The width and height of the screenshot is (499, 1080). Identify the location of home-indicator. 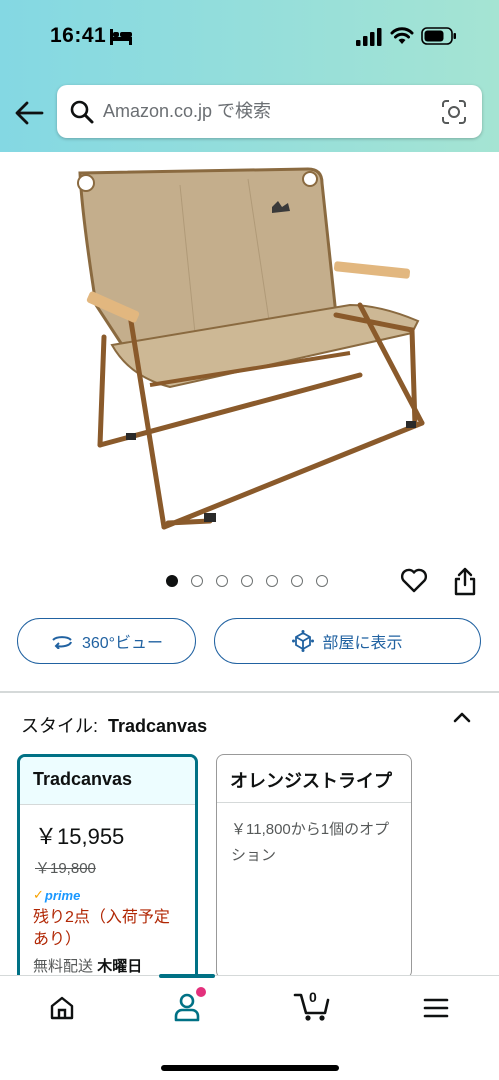
(250, 1068).